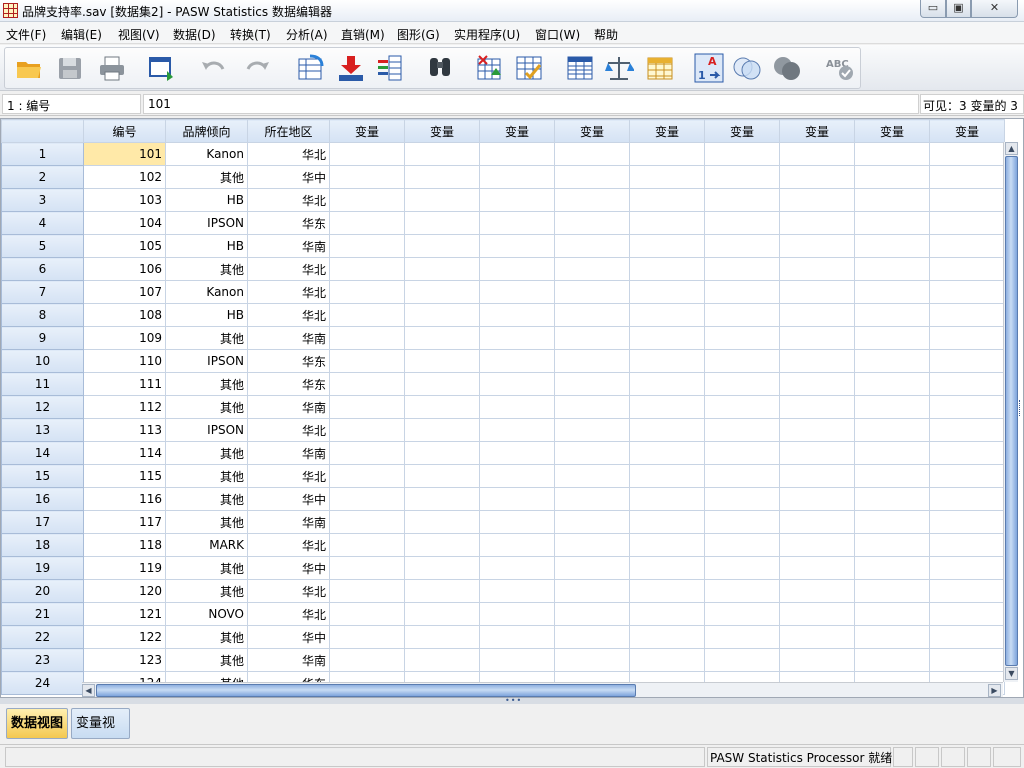  Describe the element at coordinates (311, 68) in the screenshot. I see `goto-case-icon` at that location.